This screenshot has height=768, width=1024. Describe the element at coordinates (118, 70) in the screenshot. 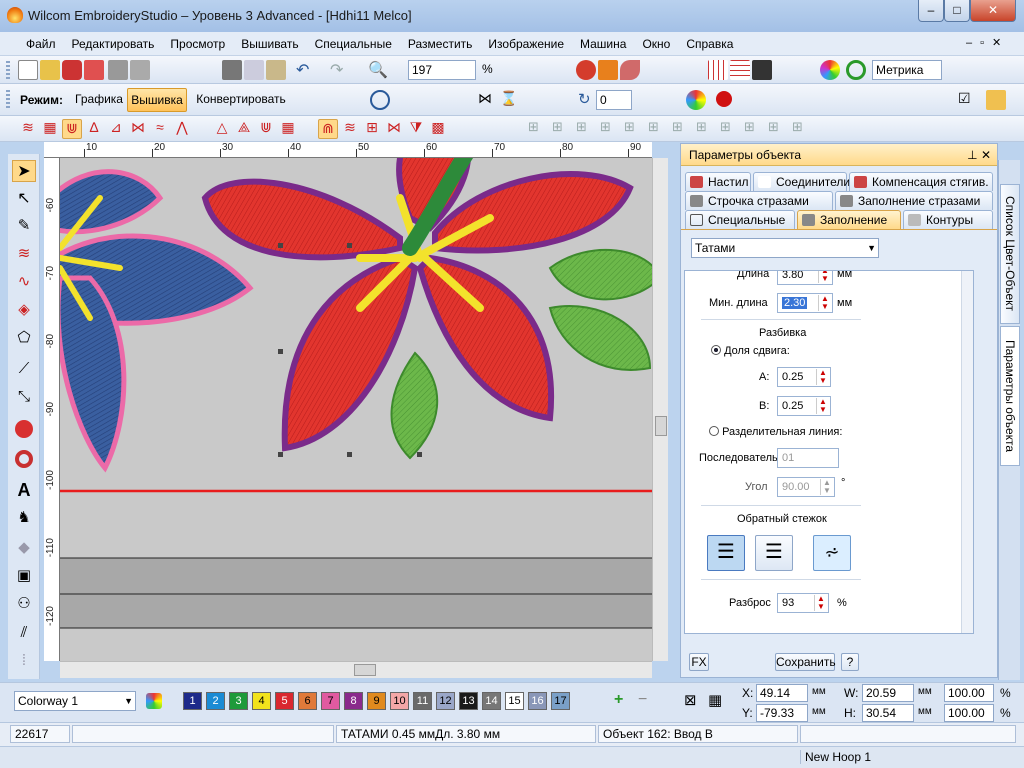

I see `print-icon` at that location.